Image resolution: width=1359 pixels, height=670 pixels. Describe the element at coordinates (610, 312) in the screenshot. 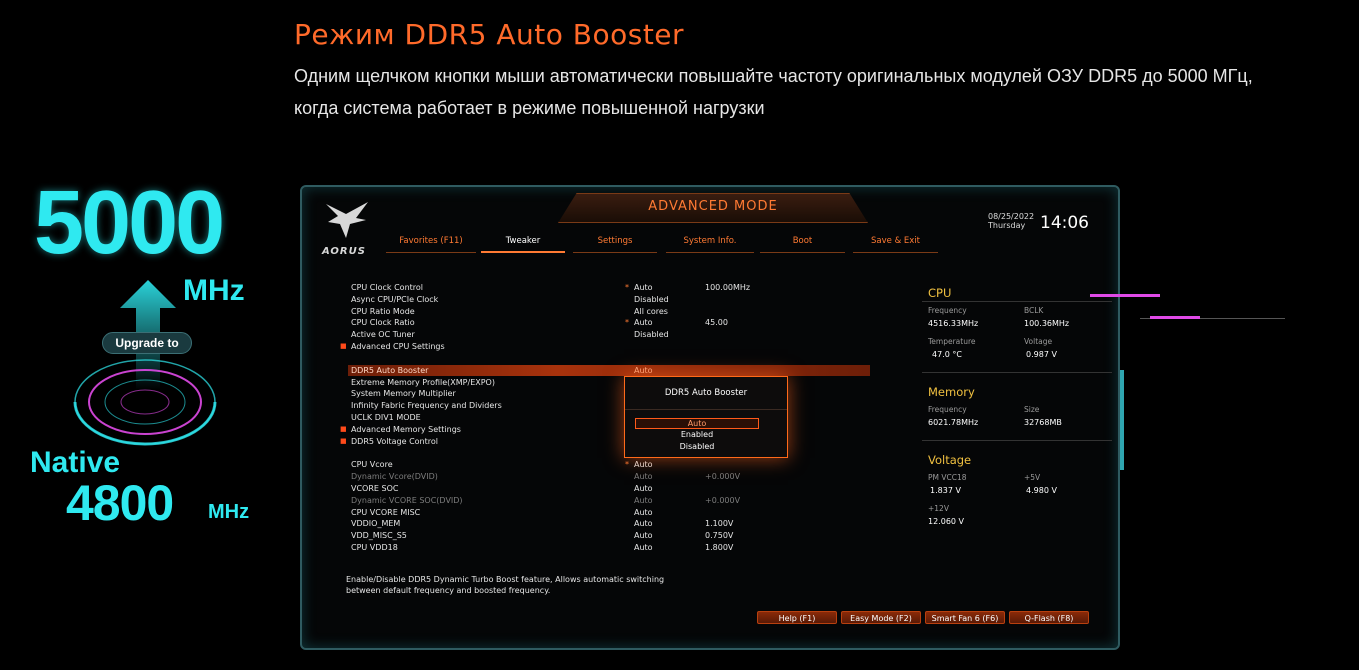

I see `setting-cpu-ratio-mode: CPU Ratio Mode All cores` at that location.